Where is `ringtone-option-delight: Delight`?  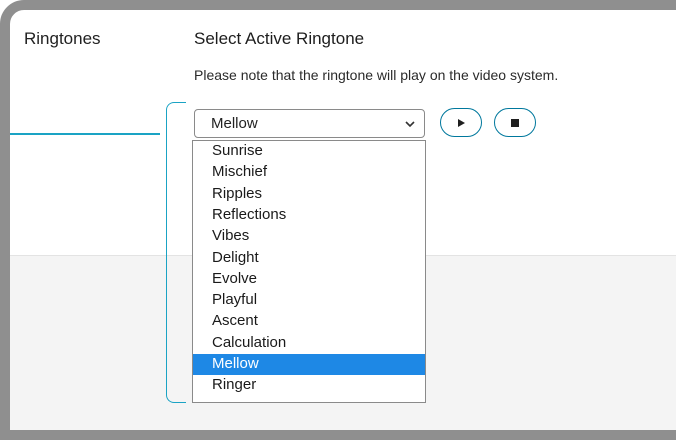 ringtone-option-delight: Delight is located at coordinates (309, 258).